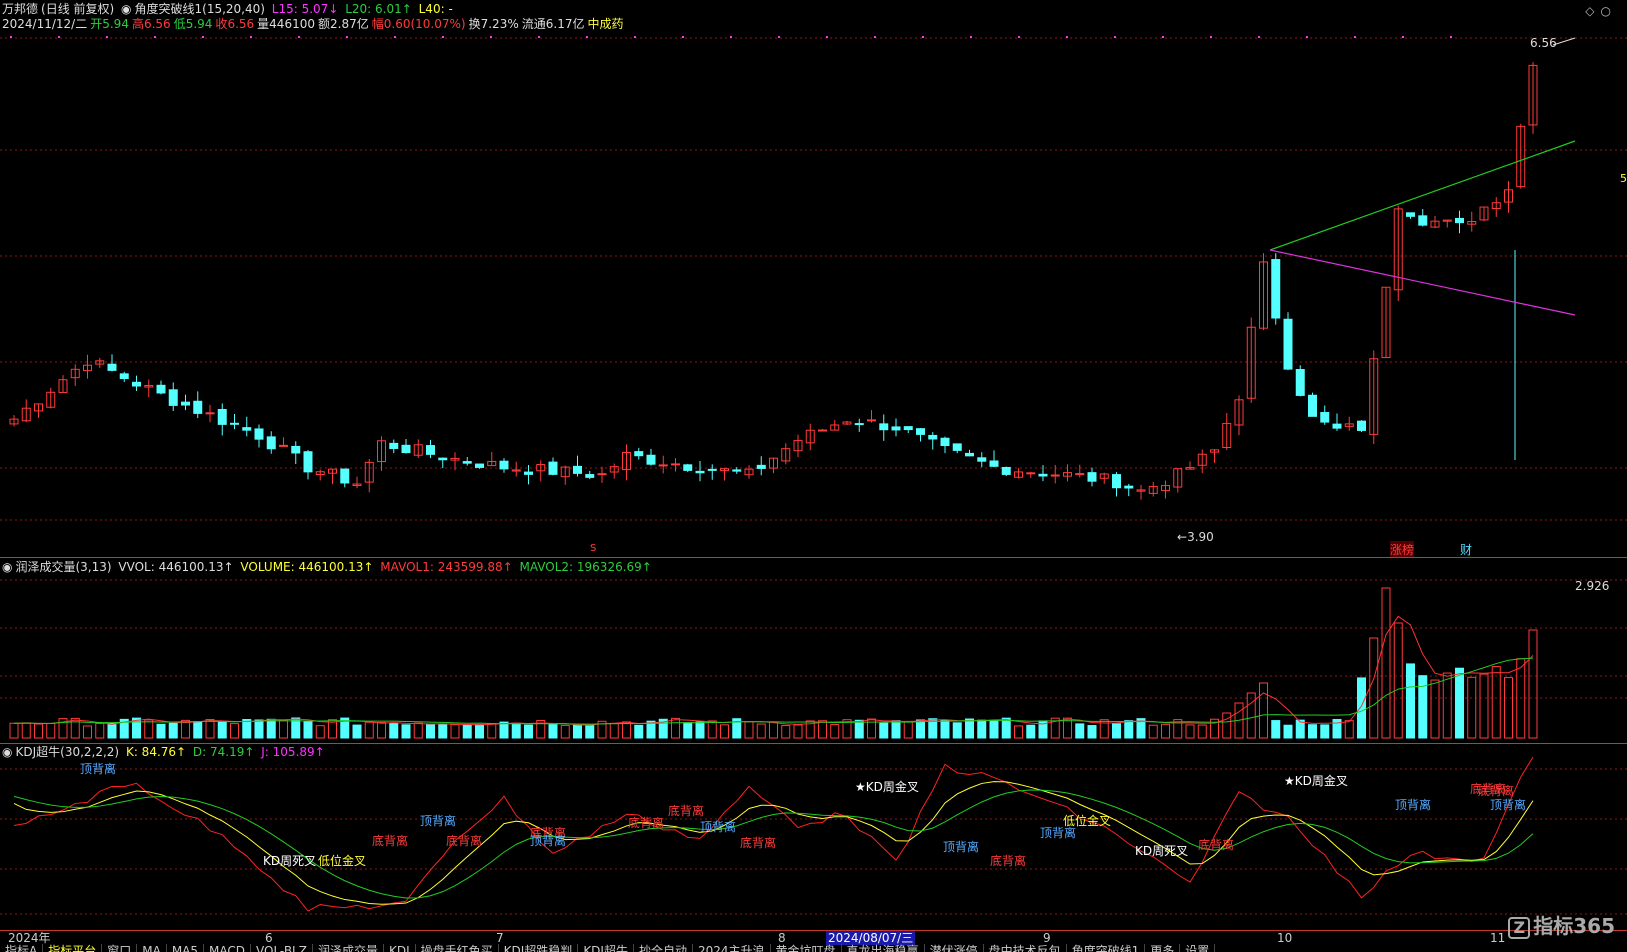 This screenshot has width=1627, height=952. Describe the element at coordinates (1592, 11) in the screenshot. I see `diamond-icon: ◇` at that location.